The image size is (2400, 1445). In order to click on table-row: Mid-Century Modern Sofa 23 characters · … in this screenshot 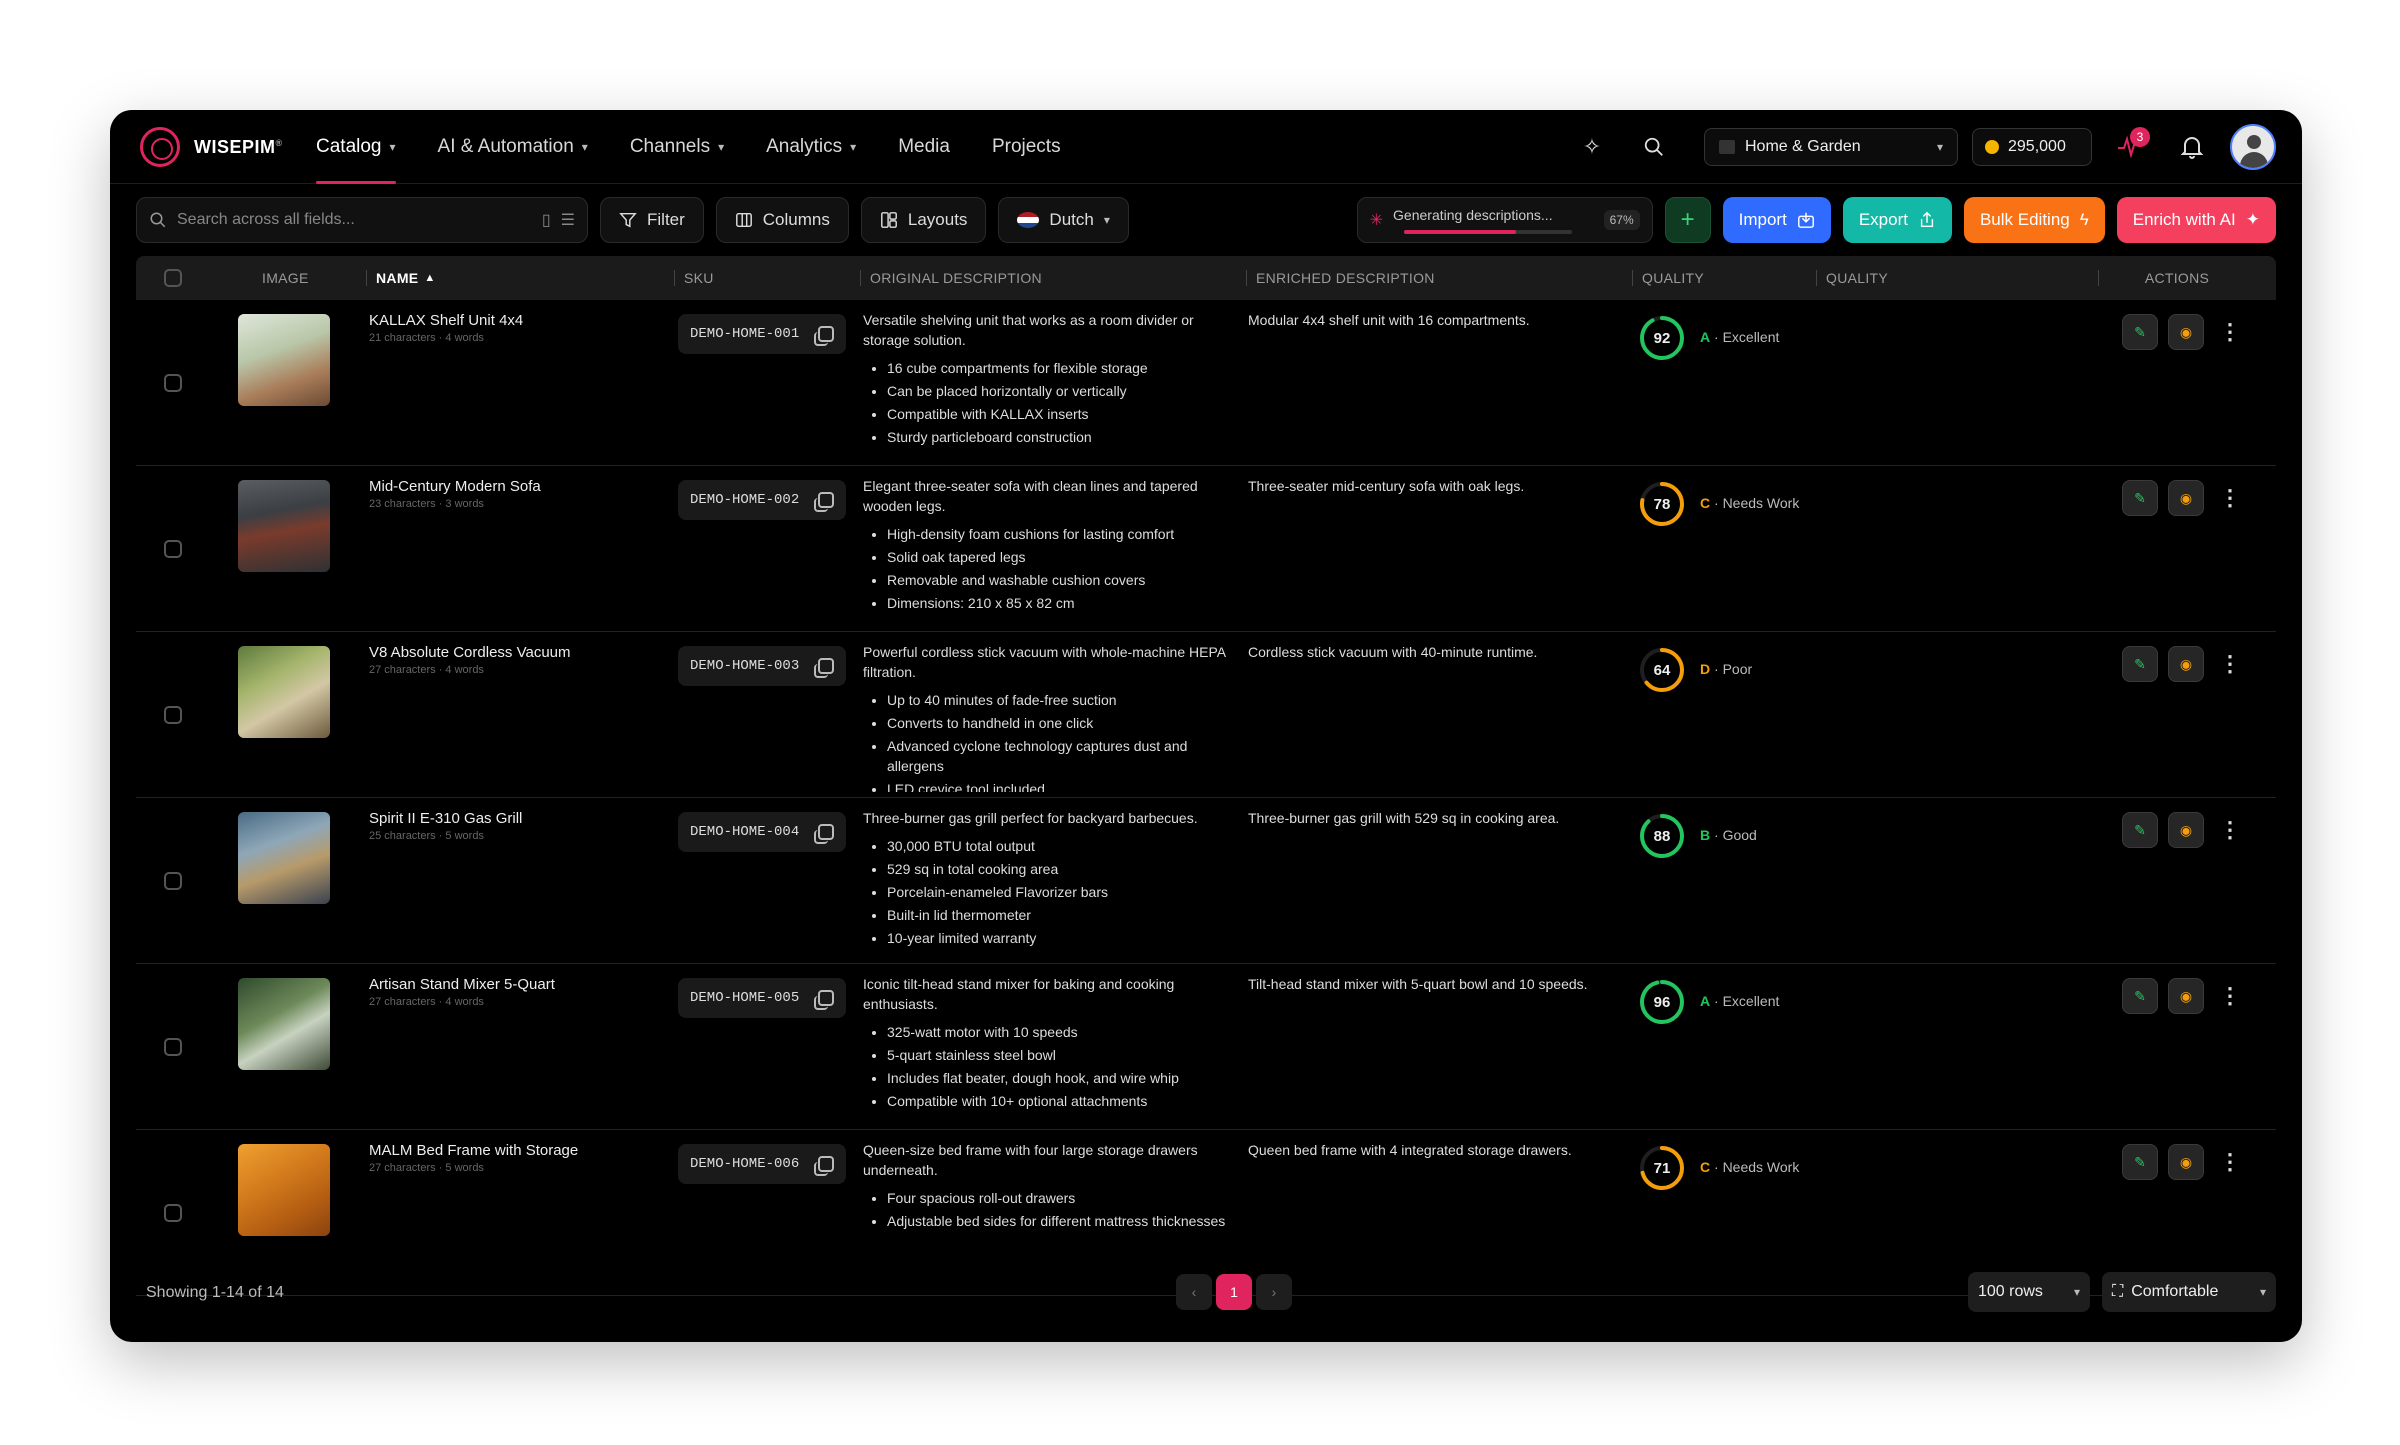, I will do `click(1206, 549)`.